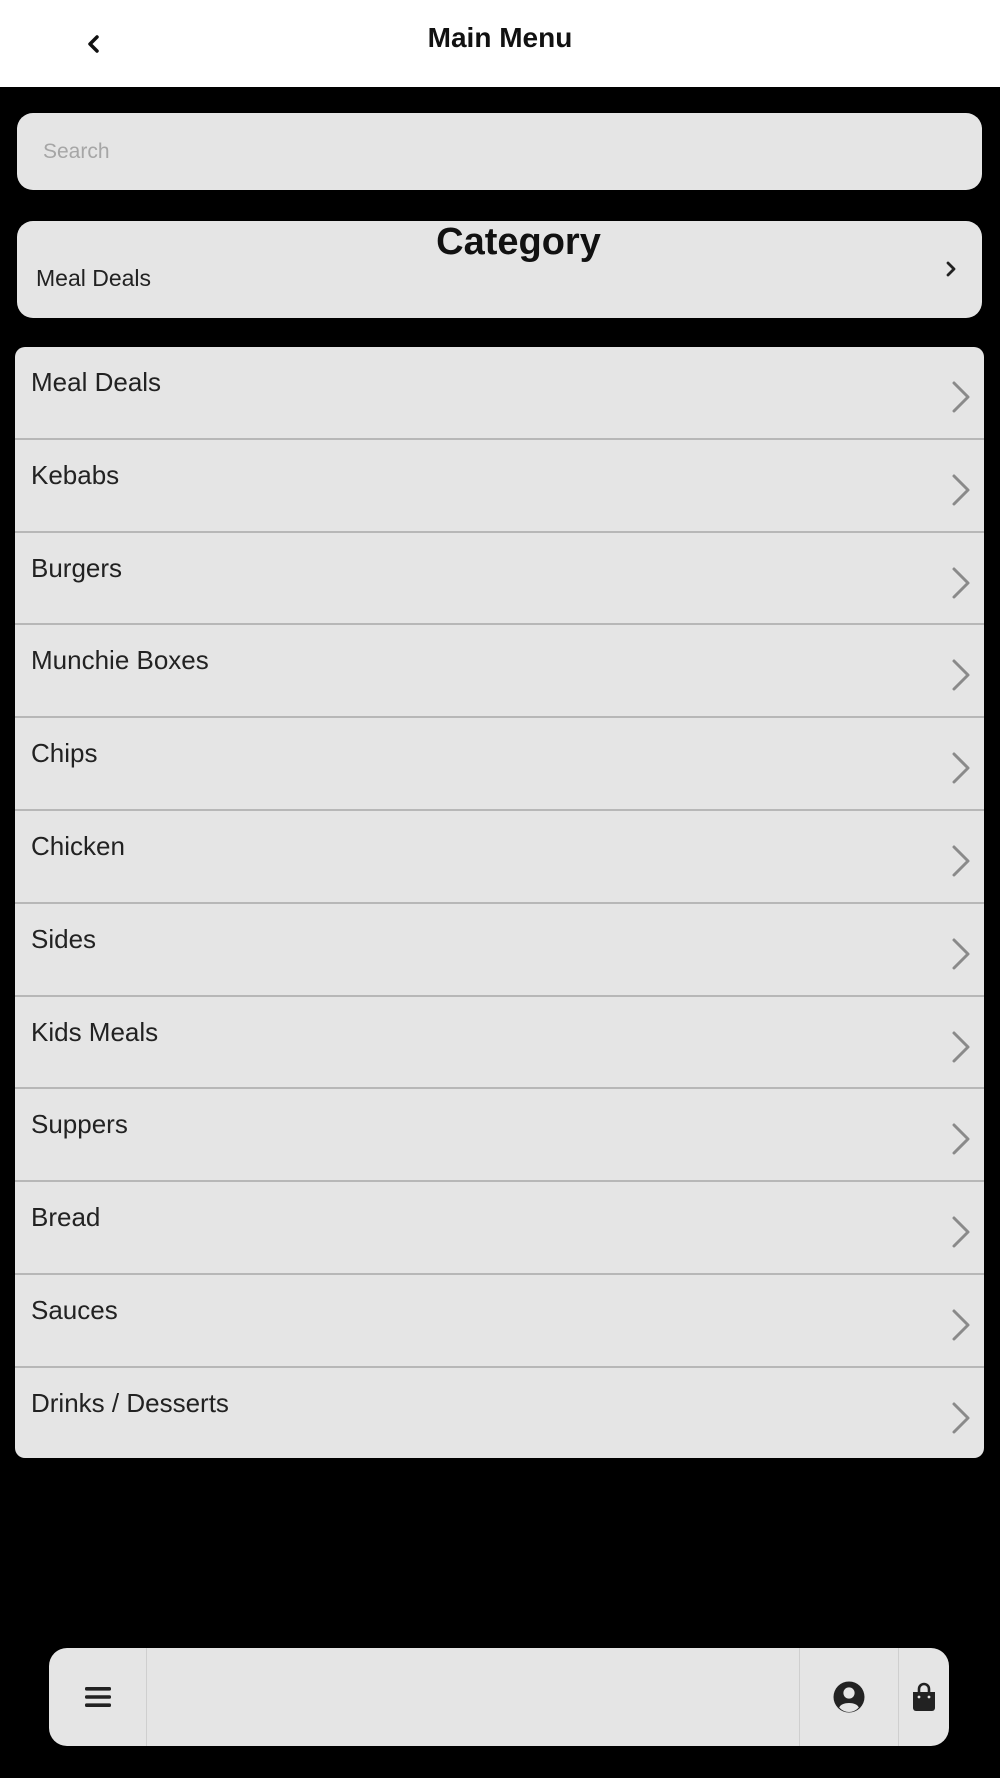  I want to click on list-item-label: Kebabs, so click(75, 474).